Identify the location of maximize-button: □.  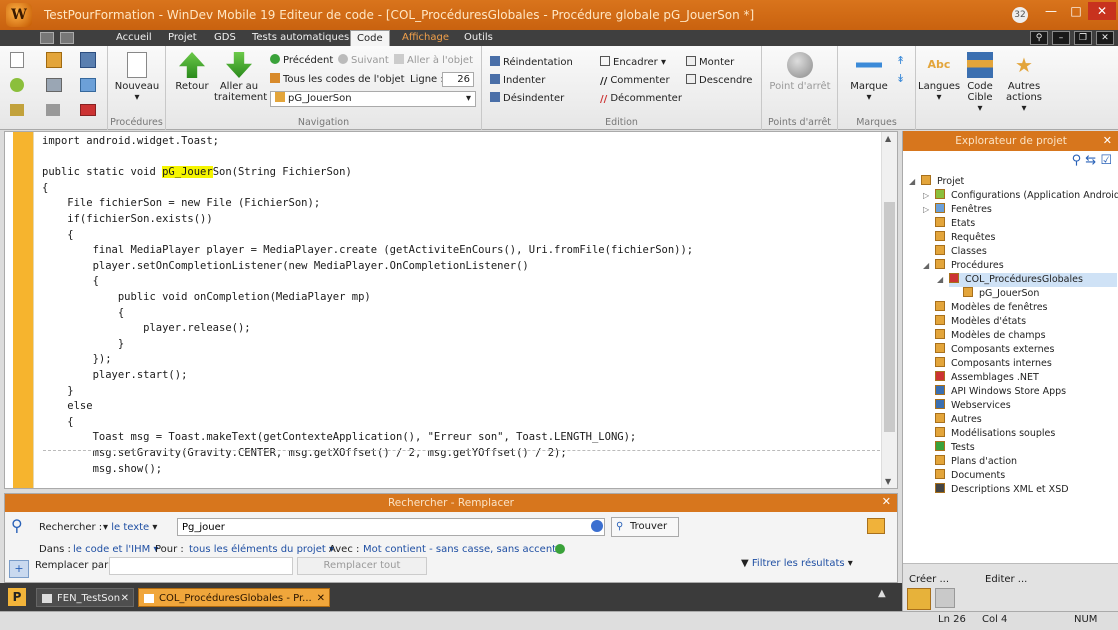
(1076, 11).